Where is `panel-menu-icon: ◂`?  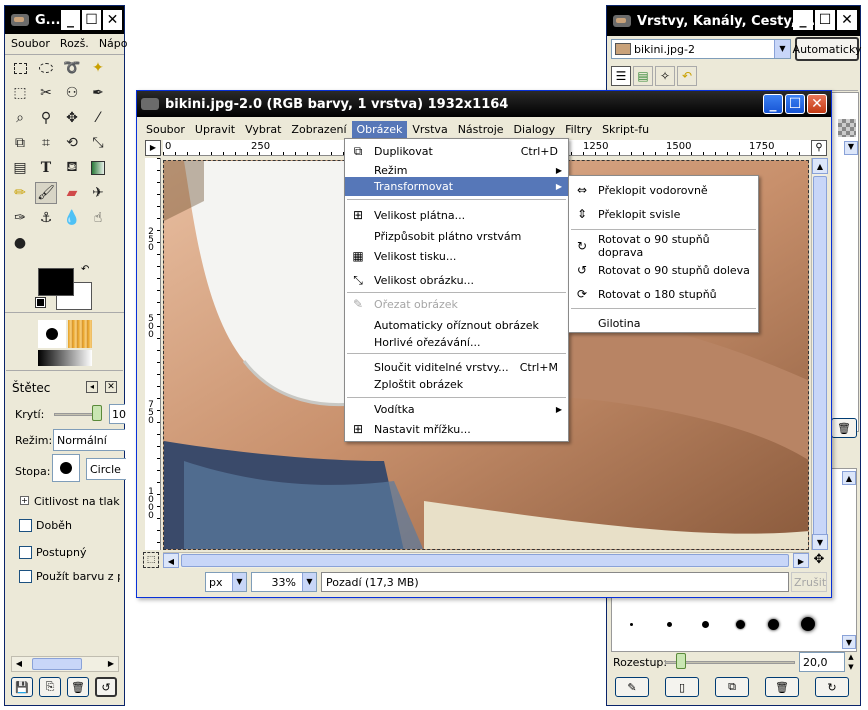 panel-menu-icon: ◂ is located at coordinates (92, 387).